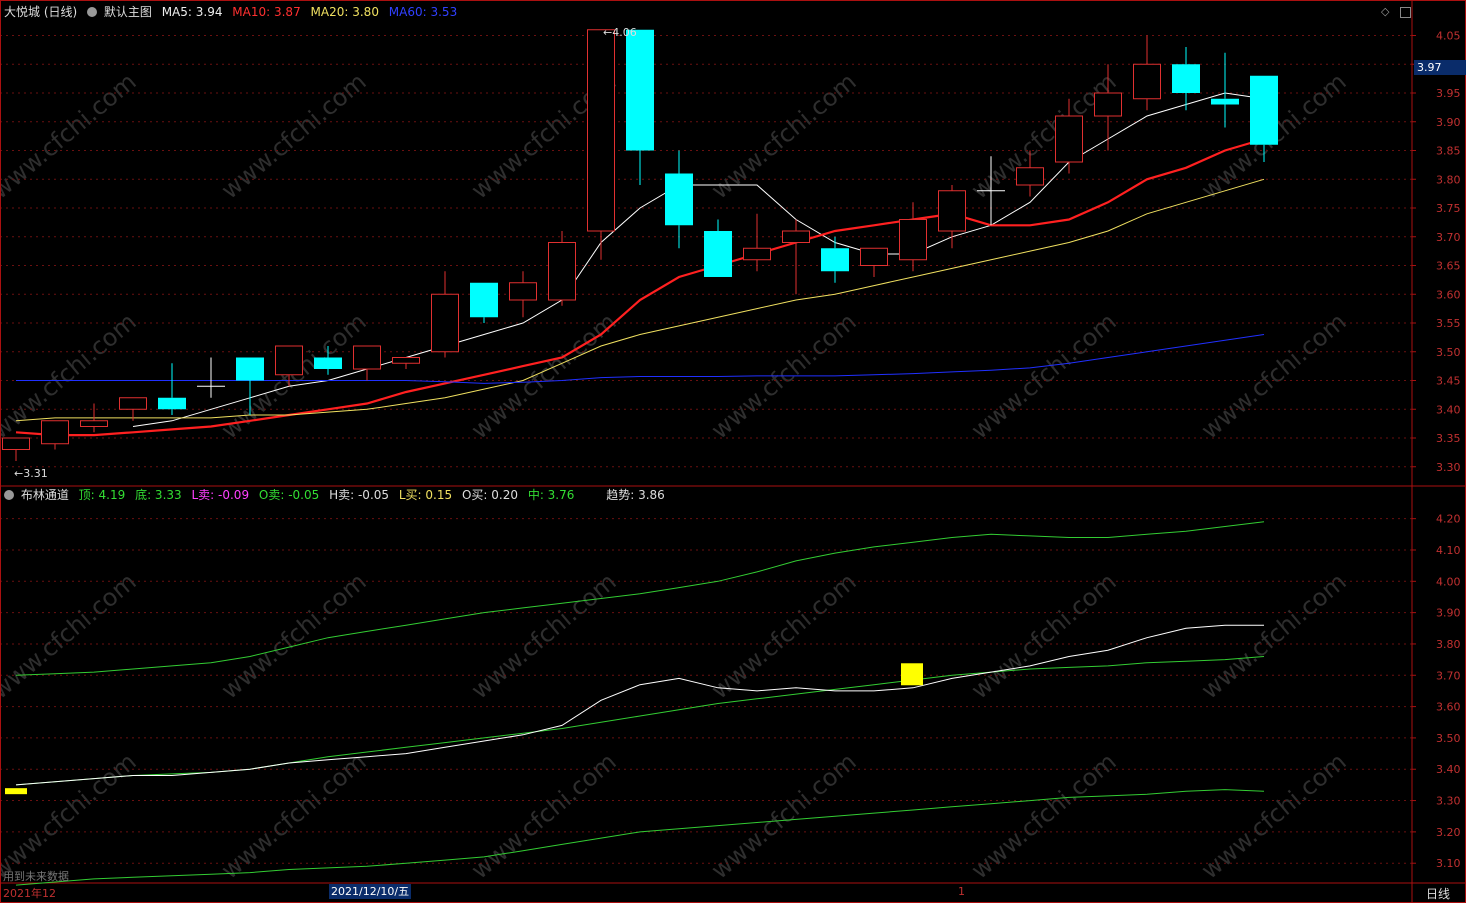  What do you see at coordinates (192, 12) in the screenshot?
I see `ma5-label: MA5: 3.94` at bounding box center [192, 12].